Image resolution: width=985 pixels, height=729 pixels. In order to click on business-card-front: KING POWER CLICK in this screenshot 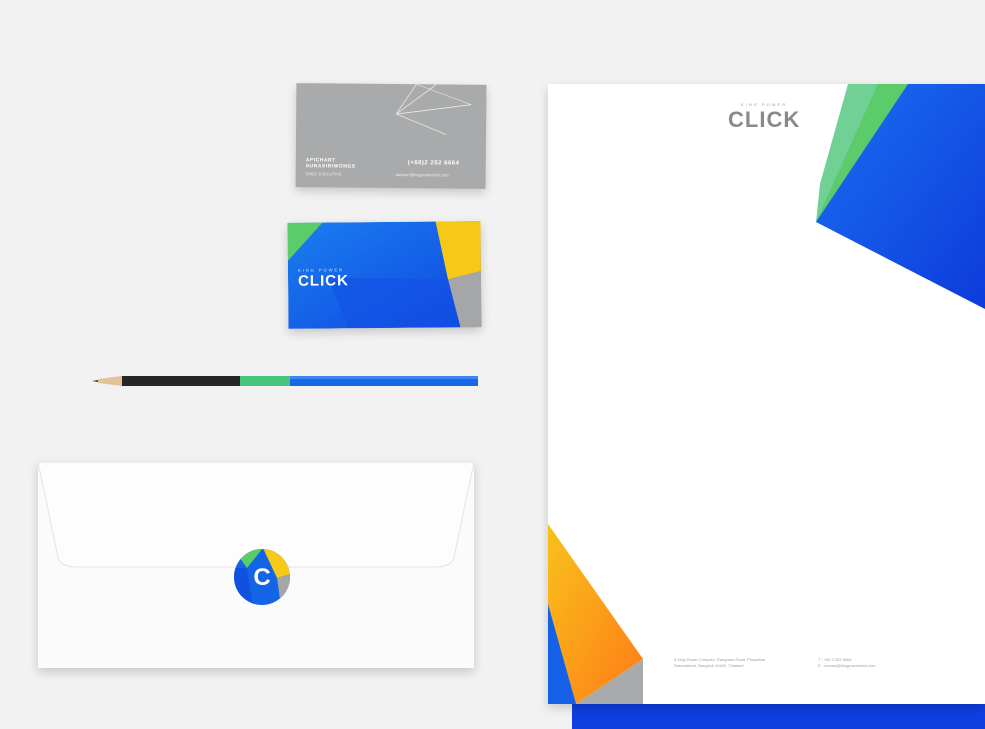, I will do `click(384, 275)`.